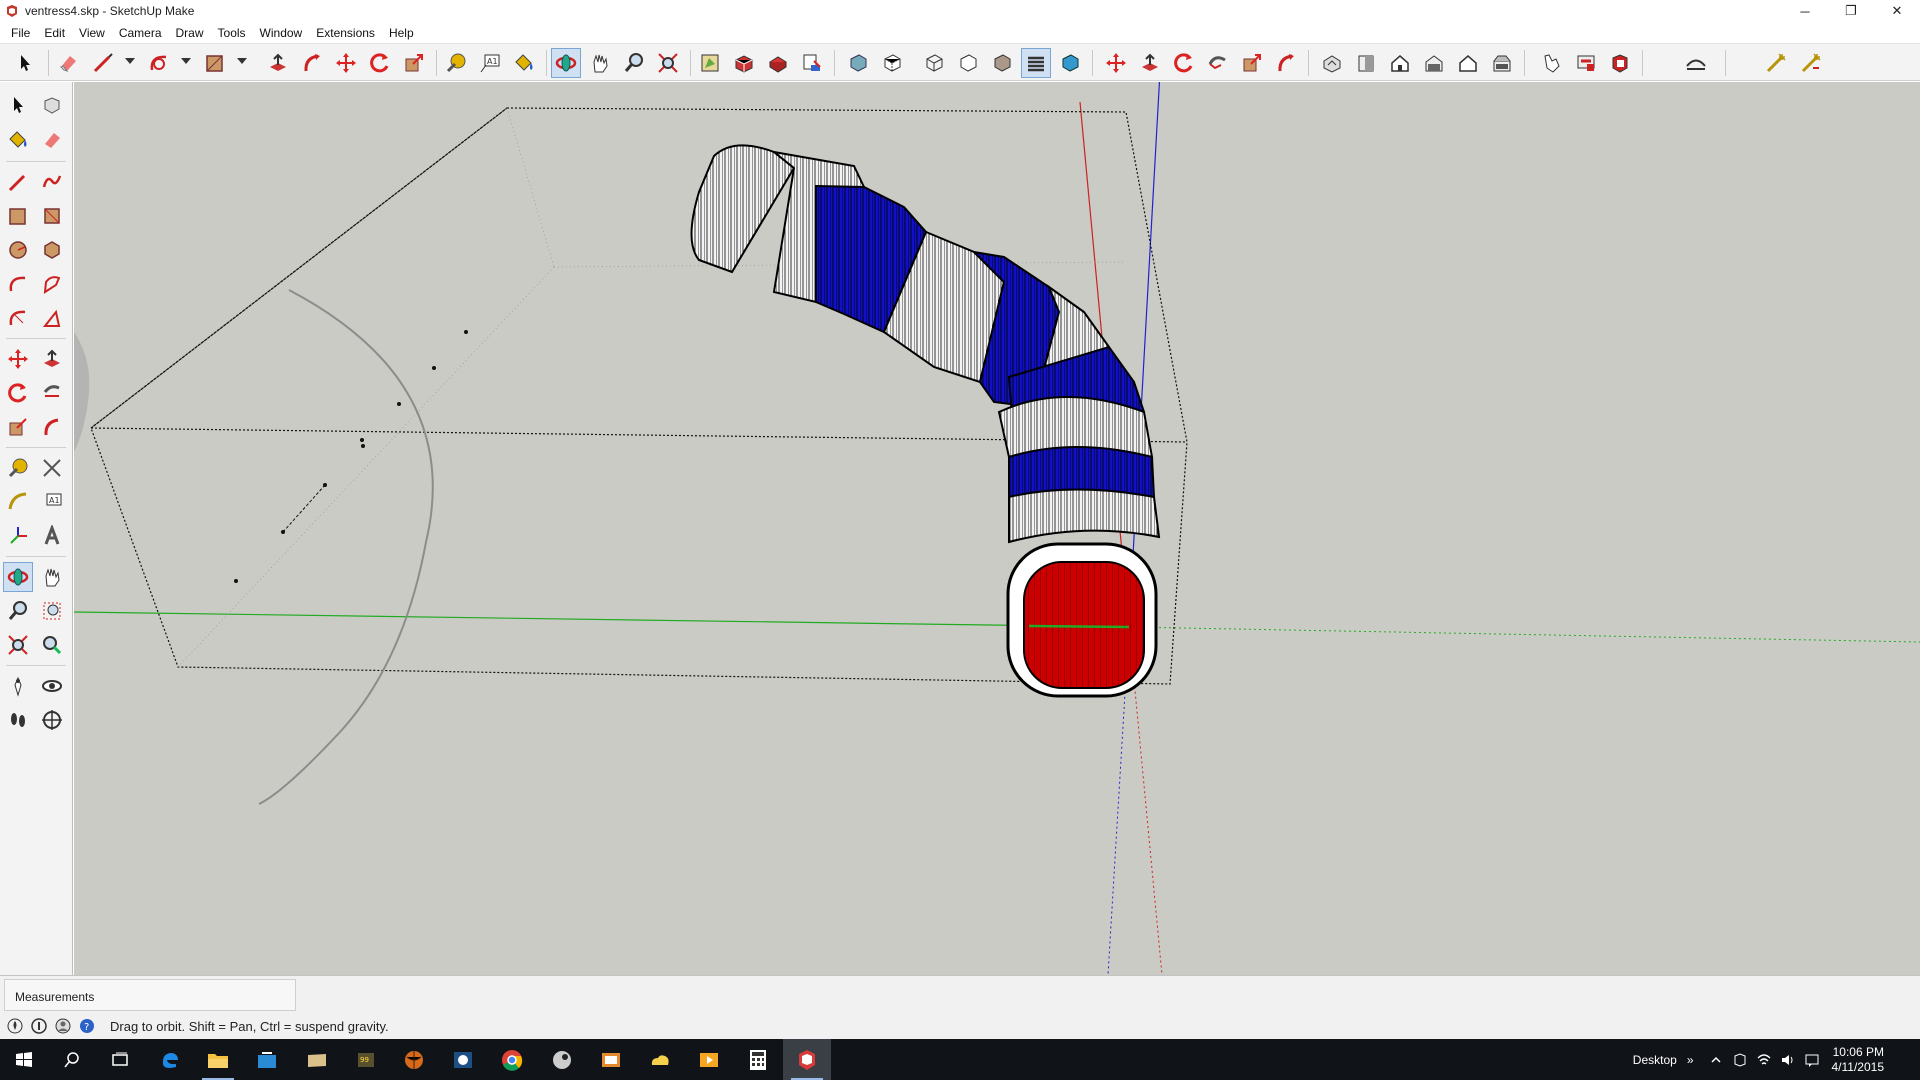  Describe the element at coordinates (744, 63) in the screenshot. I see `share-model-icon` at that location.